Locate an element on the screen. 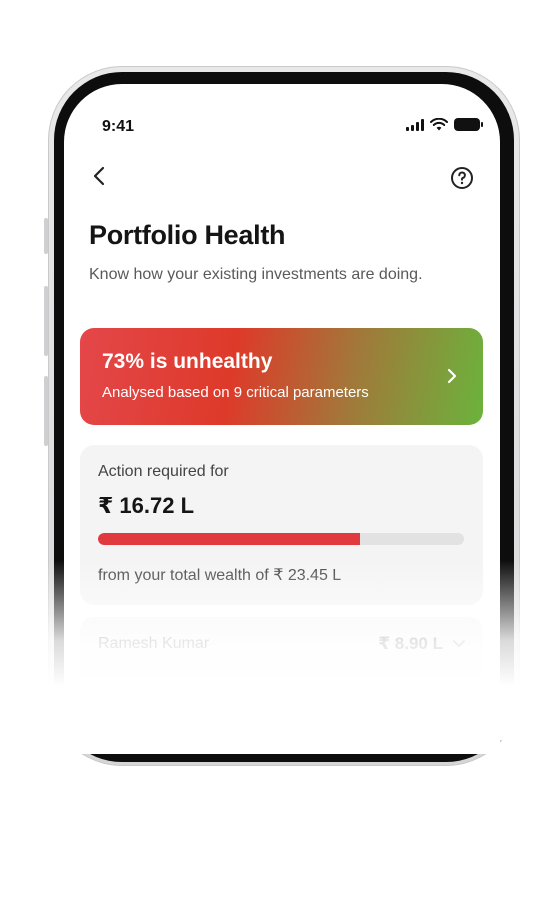  chevron-down-icon is located at coordinates (459, 644).